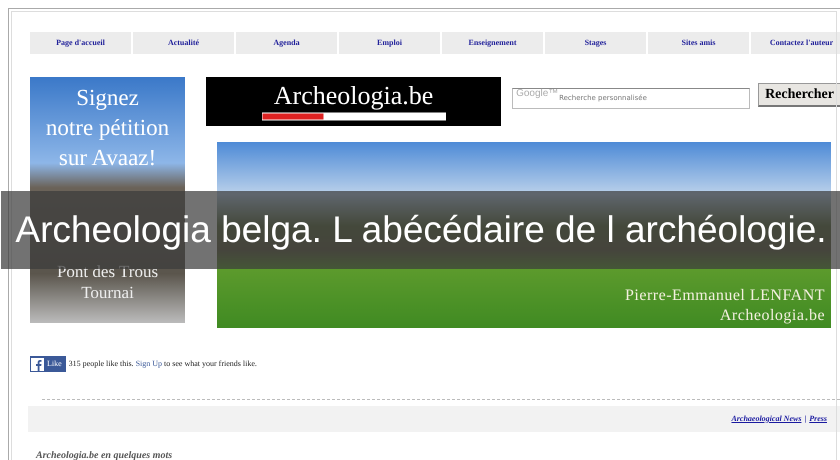 The width and height of the screenshot is (840, 460). What do you see at coordinates (105, 454) in the screenshot?
I see `section-title: Archeologia.be en quelques mots` at bounding box center [105, 454].